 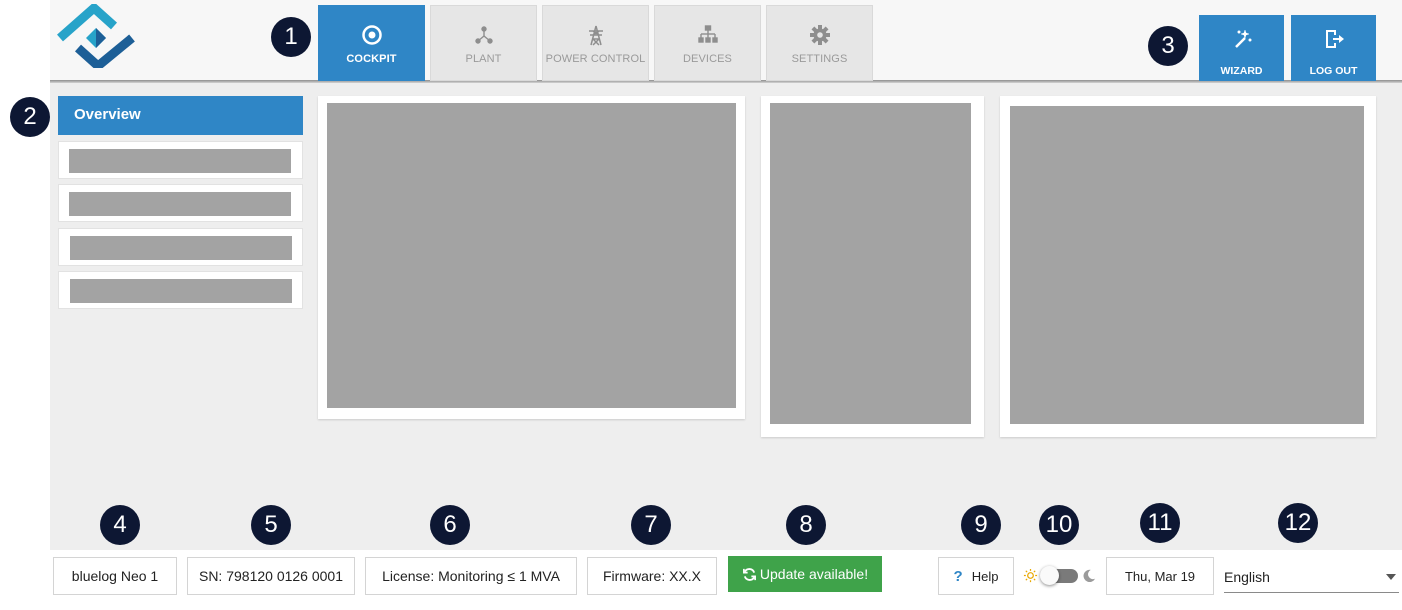 What do you see at coordinates (120, 525) in the screenshot?
I see `marker-badge: 4` at bounding box center [120, 525].